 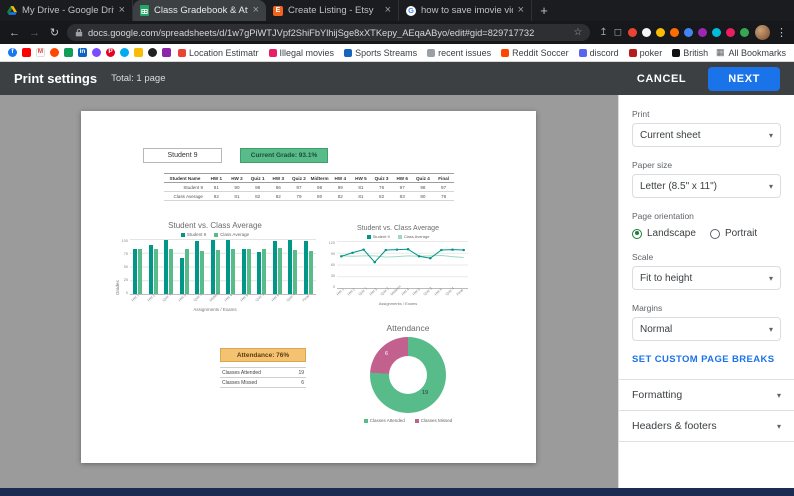 What do you see at coordinates (706, 426) in the screenshot?
I see `headers-footers-section: Headers & footers ▾` at bounding box center [706, 426].